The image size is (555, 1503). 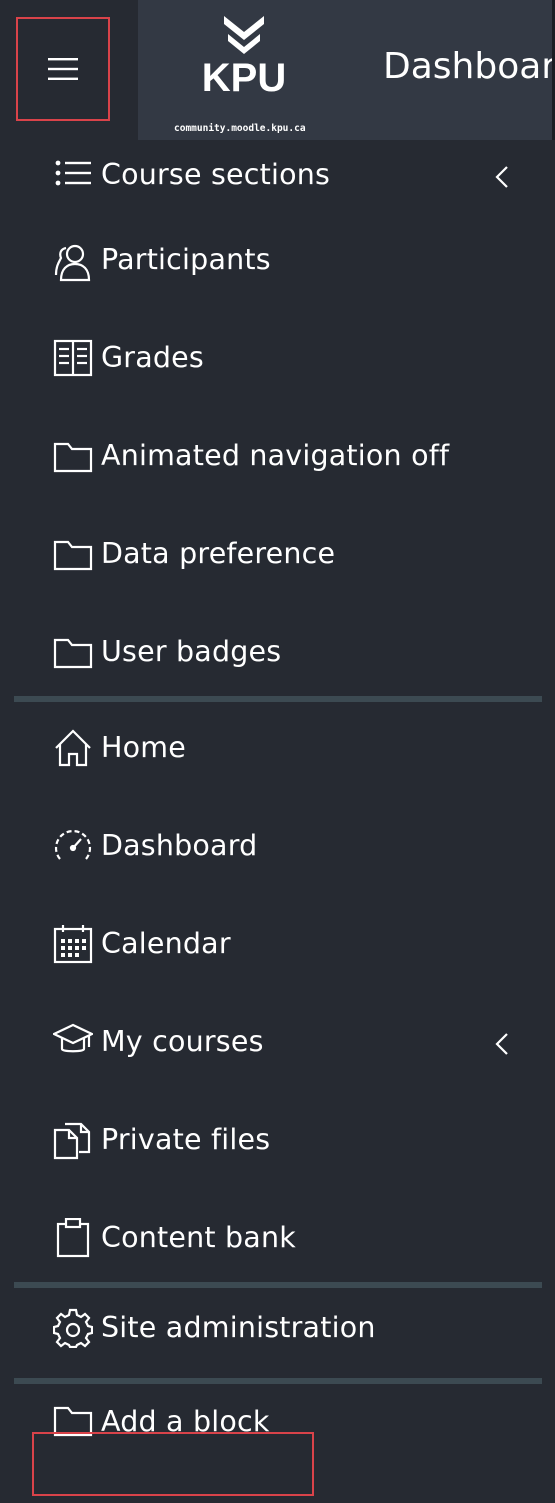 I want to click on nav-item-course-sections: Course sections, so click(x=276, y=177).